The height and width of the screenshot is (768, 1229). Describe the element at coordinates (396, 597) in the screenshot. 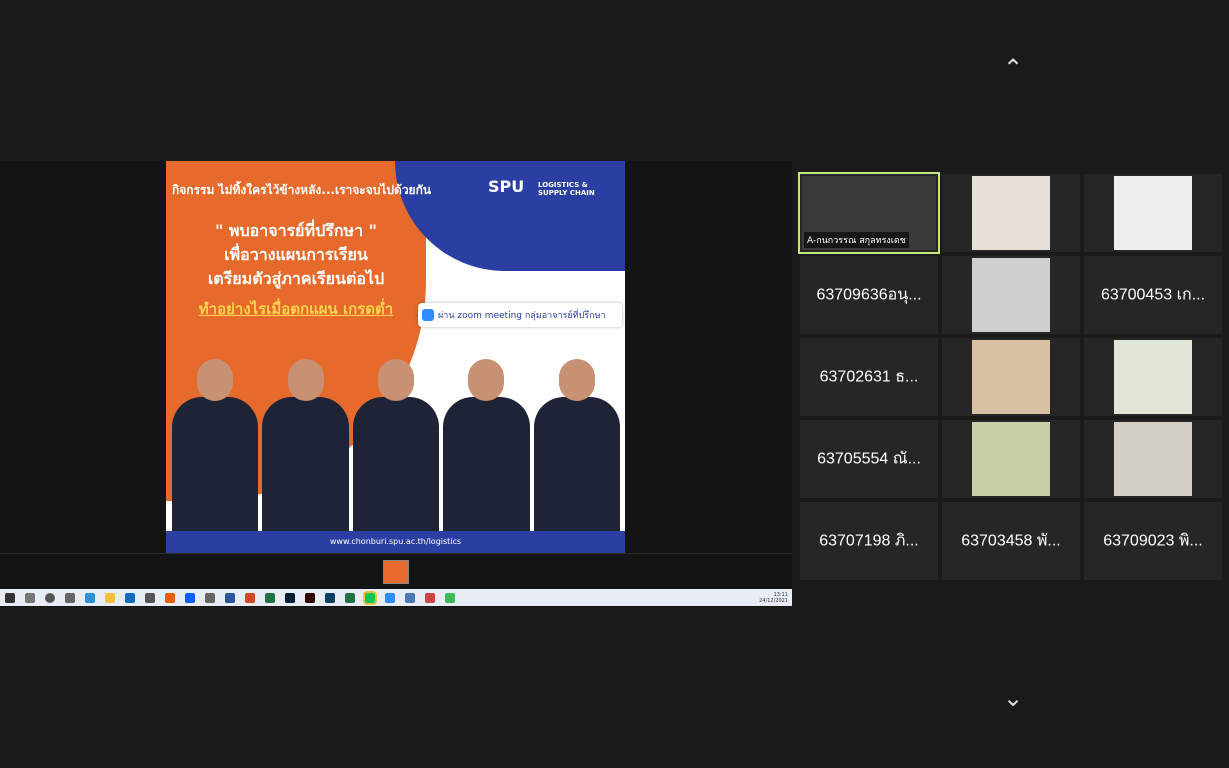

I see `windows-taskbar: 13:11 24/12/2021` at that location.